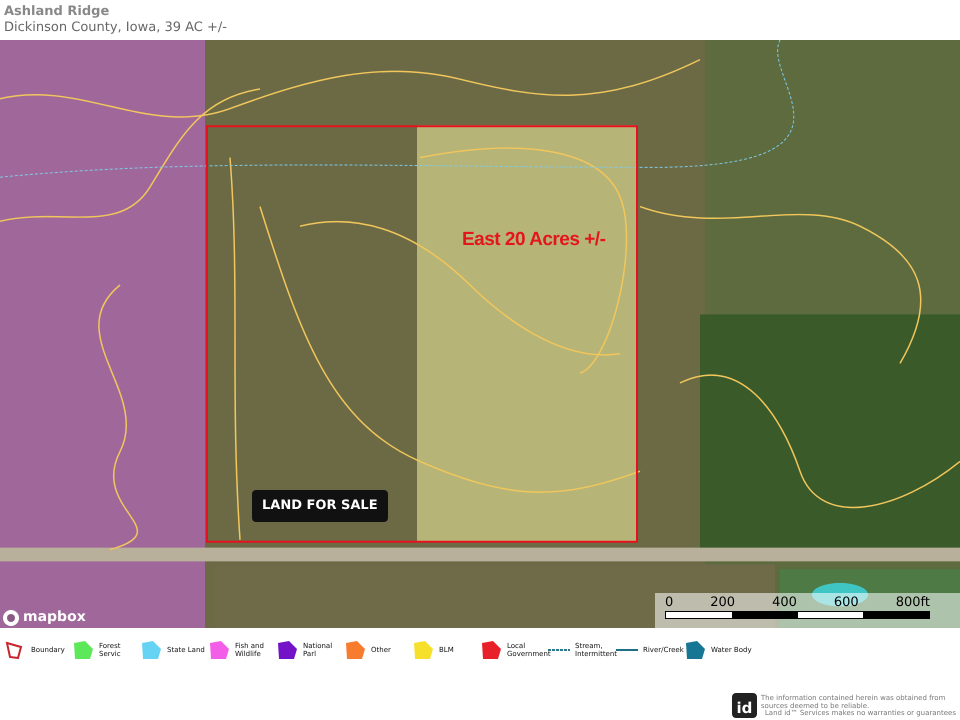 Image resolution: width=960 pixels, height=720 pixels. I want to click on listing-subtitle: Dickinson County, Iowa, 39 AC +/-, so click(116, 28).